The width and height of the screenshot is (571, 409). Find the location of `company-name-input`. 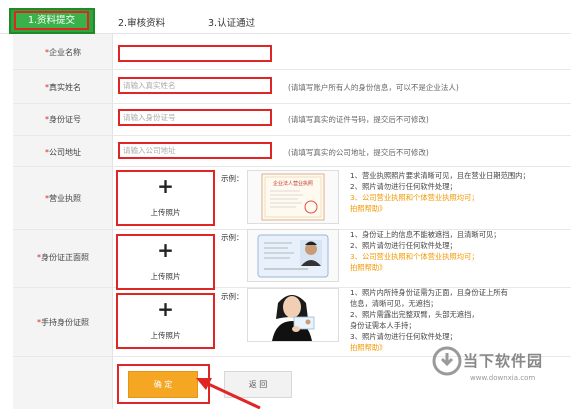

company-name-input is located at coordinates (195, 53).